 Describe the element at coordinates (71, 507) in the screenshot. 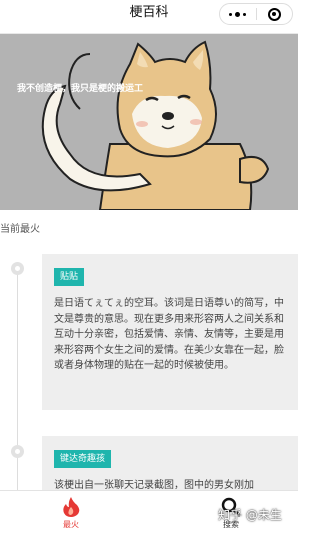

I see `flame-icon` at that location.